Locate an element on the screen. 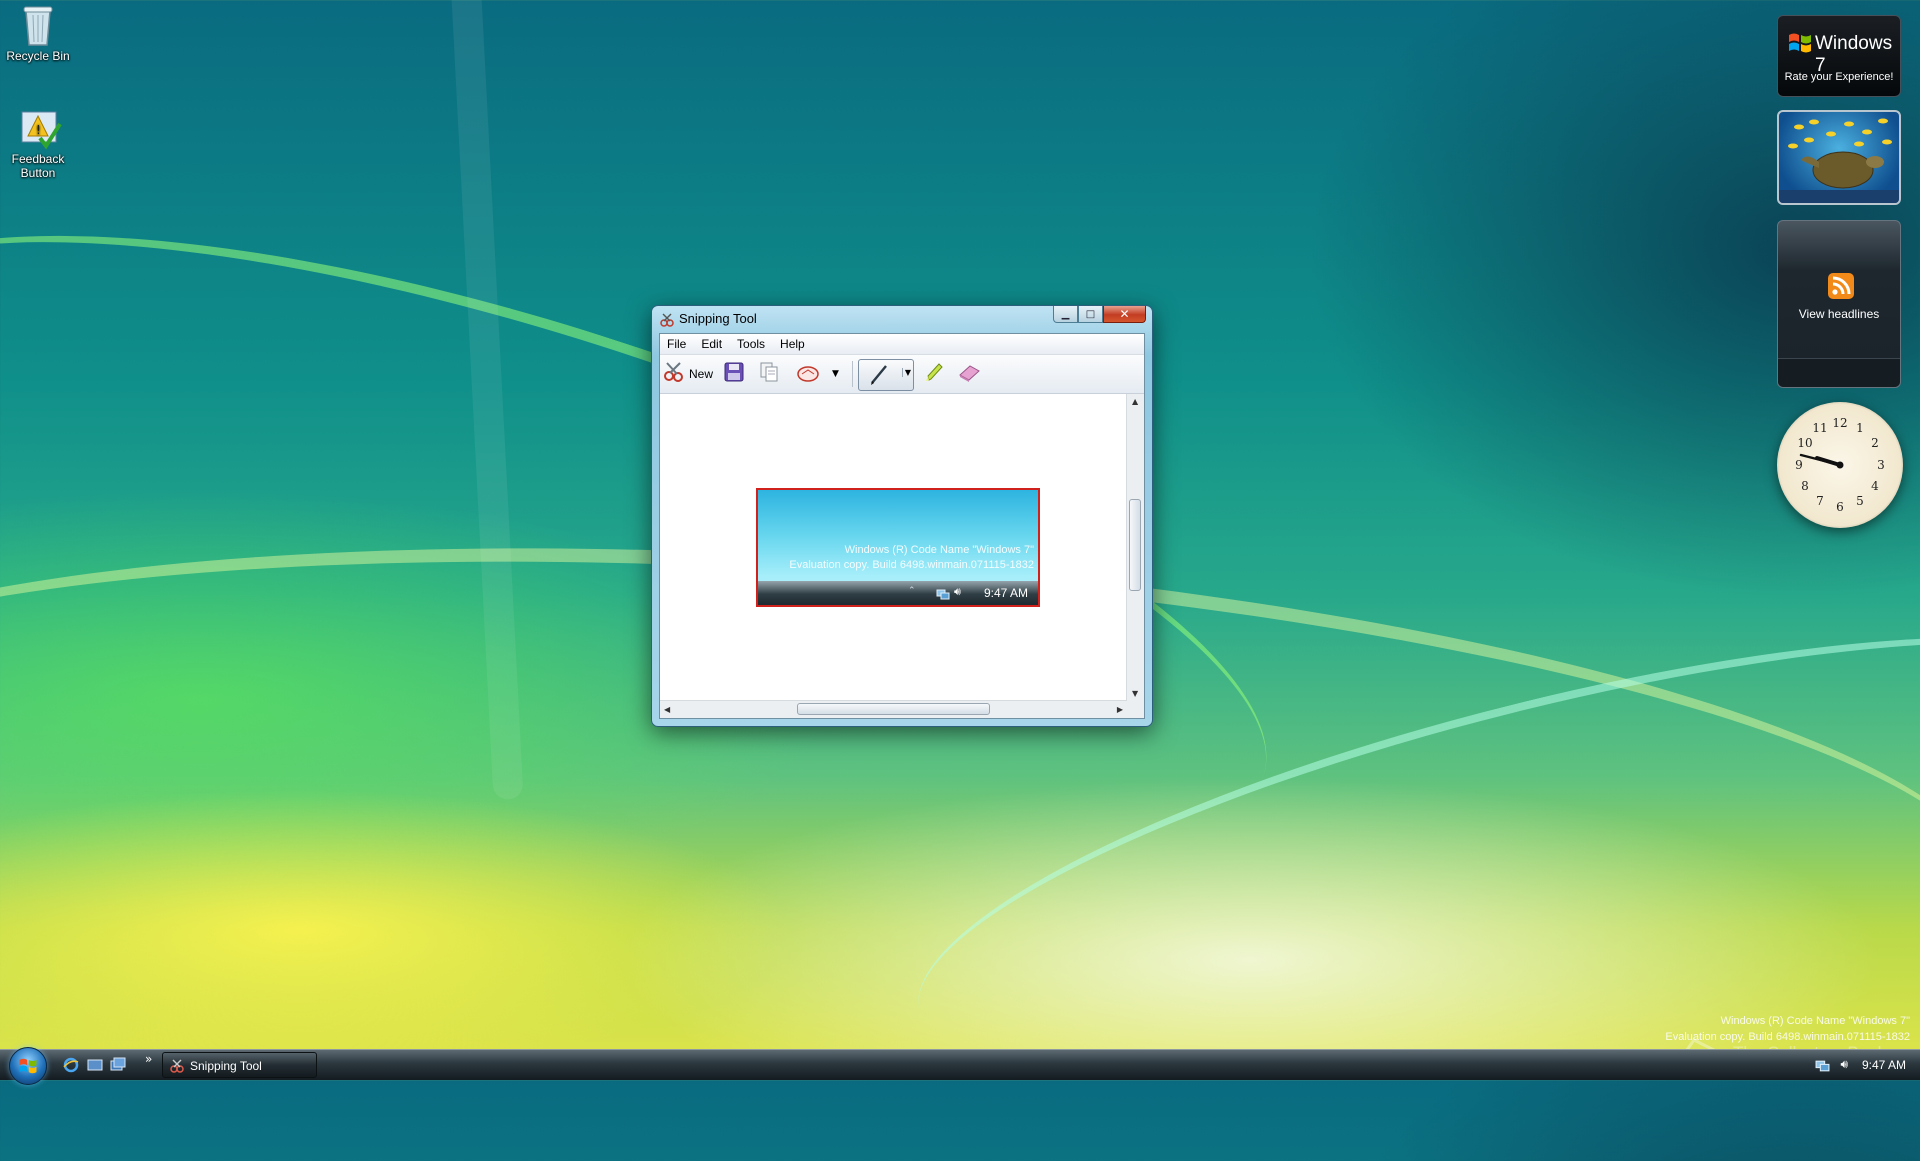  maximize-icon: □ is located at coordinates (1090, 314).